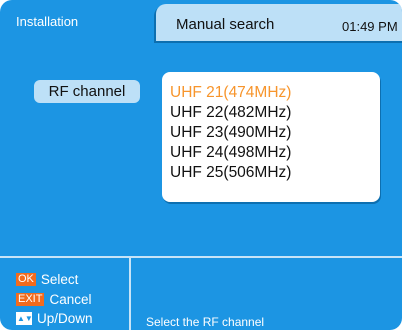 The width and height of the screenshot is (406, 333). What do you see at coordinates (30, 299) in the screenshot?
I see `exit-key-icon: EXIT` at bounding box center [30, 299].